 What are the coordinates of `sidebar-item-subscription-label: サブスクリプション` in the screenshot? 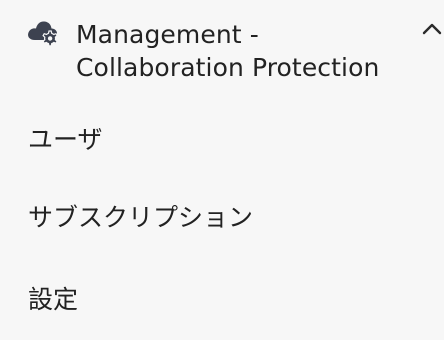 It's located at (141, 217).